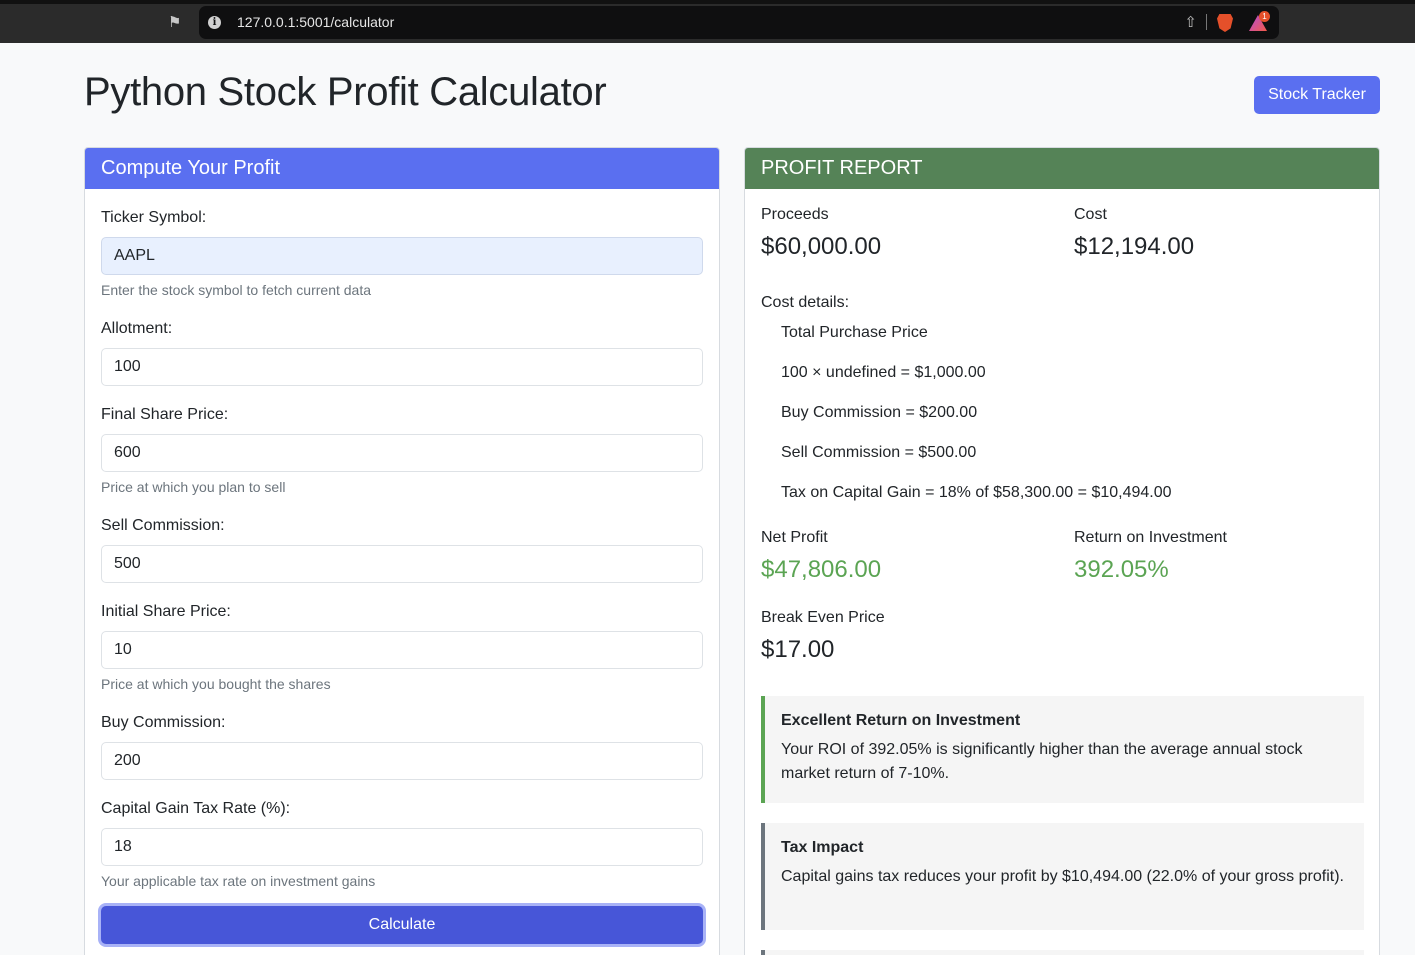 The height and width of the screenshot is (955, 1415). I want to click on page-title: Python Stock Profit Calculator, so click(345, 92).